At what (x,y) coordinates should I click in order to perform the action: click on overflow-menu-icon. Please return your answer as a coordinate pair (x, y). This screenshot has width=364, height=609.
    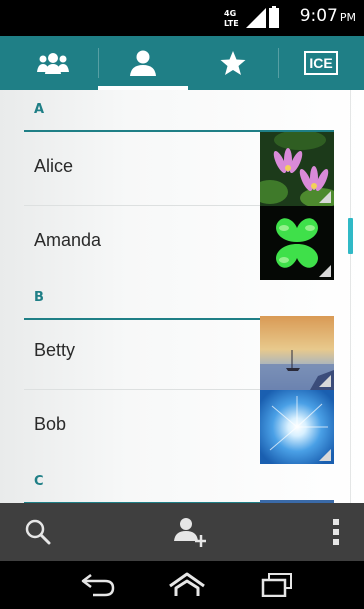
    Looking at the image, I should click on (336, 532).